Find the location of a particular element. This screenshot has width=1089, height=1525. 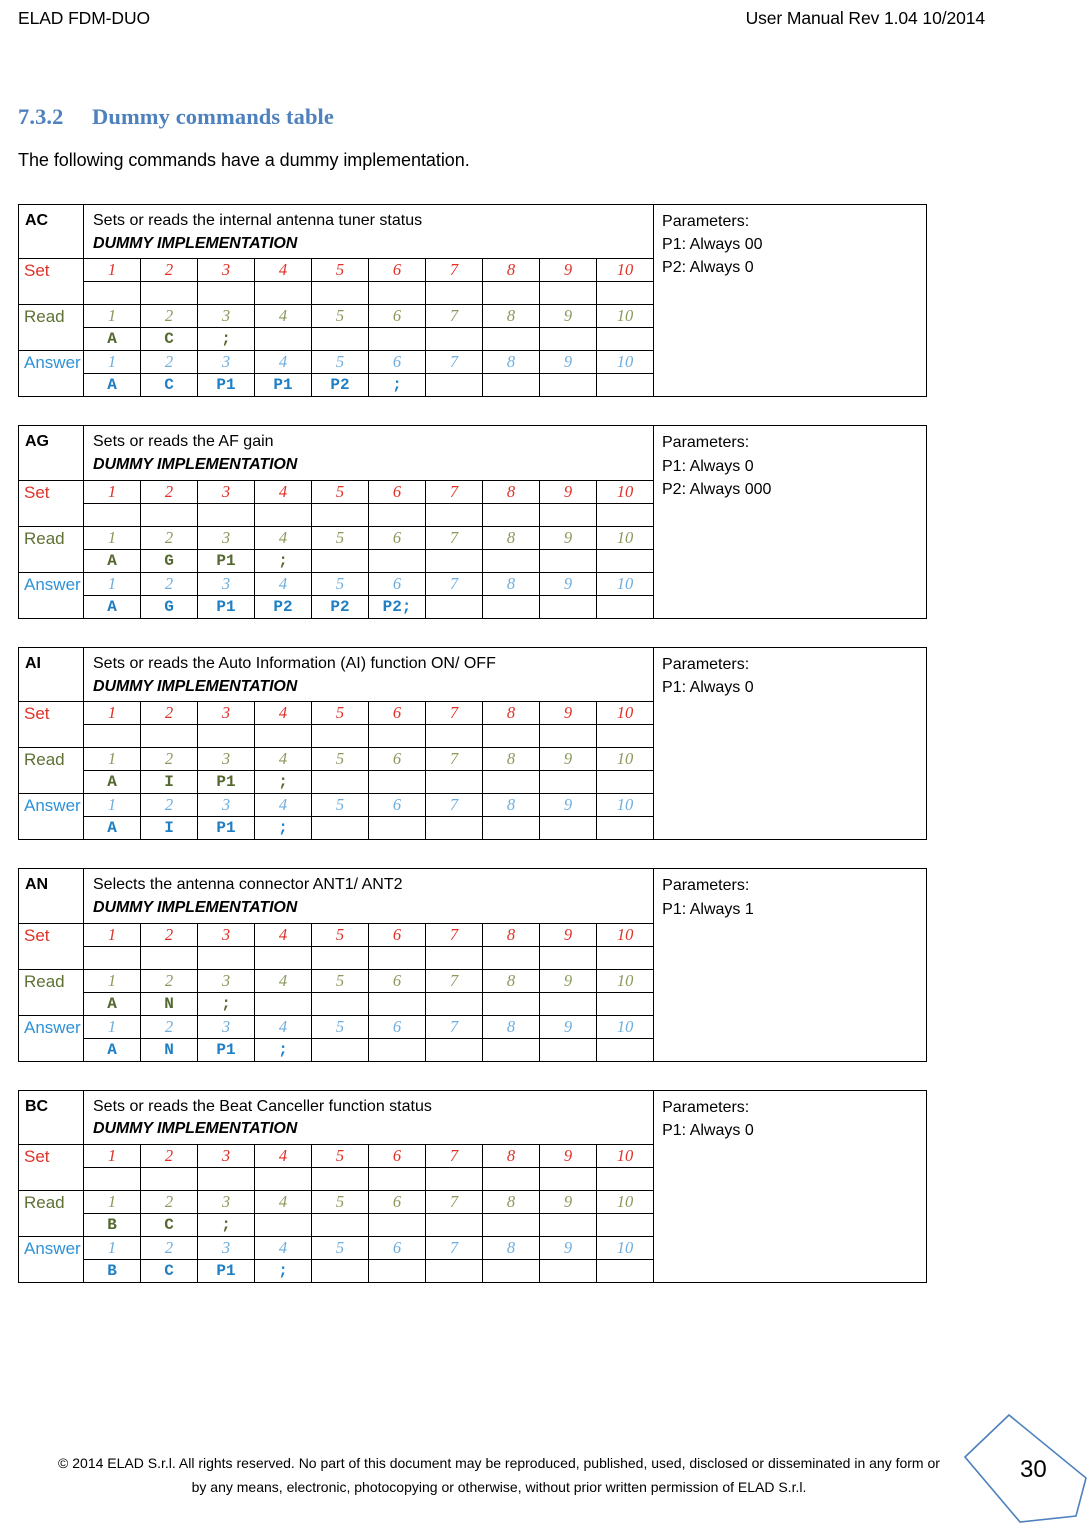

command-description-text: Sets or reads the AF gain is located at coordinates (183, 442).